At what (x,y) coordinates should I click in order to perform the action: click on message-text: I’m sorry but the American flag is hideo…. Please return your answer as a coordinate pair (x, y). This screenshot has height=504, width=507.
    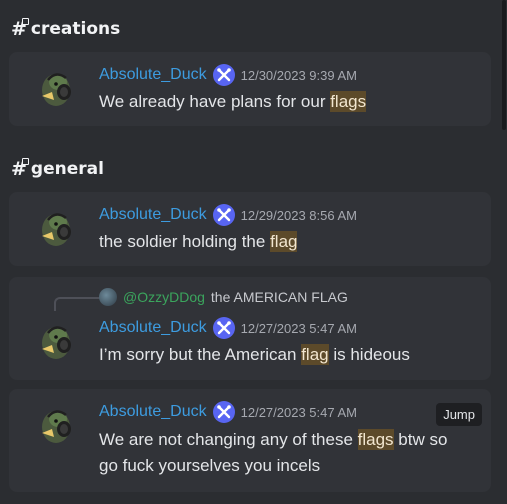
    Looking at the image, I should click on (254, 354).